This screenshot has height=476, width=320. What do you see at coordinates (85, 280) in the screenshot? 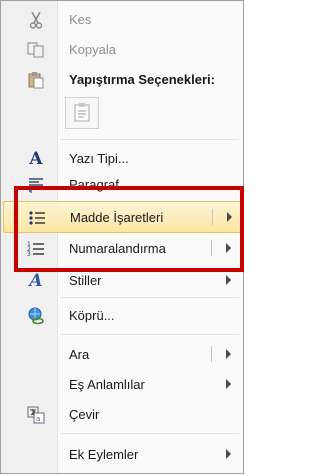
I see `menu-item-label: Stiller` at bounding box center [85, 280].